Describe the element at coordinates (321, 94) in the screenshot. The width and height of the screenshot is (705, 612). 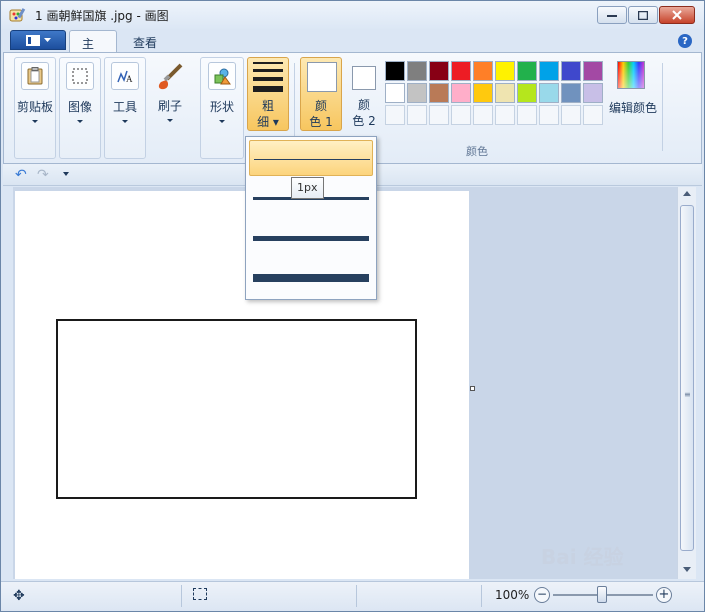
I see `color1-button: 颜 色 1` at that location.